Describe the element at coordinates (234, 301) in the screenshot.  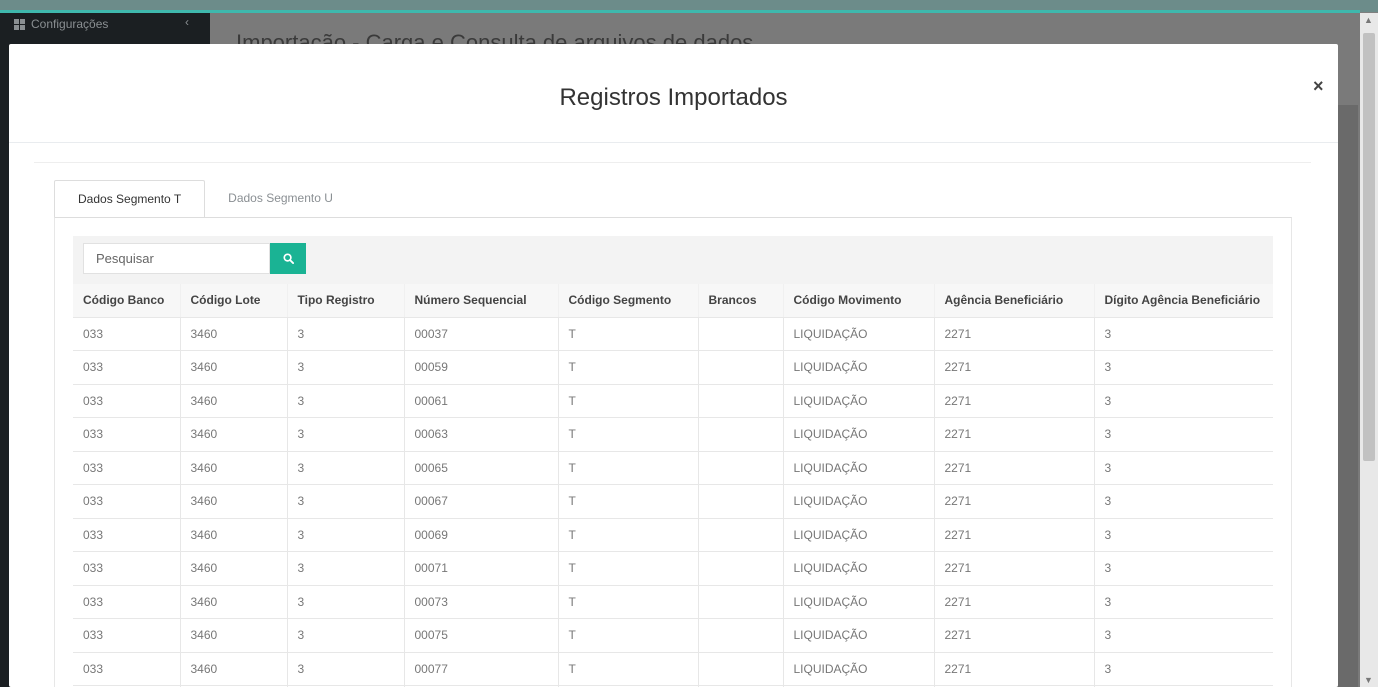
I see `column-header: Código Lote` at that location.